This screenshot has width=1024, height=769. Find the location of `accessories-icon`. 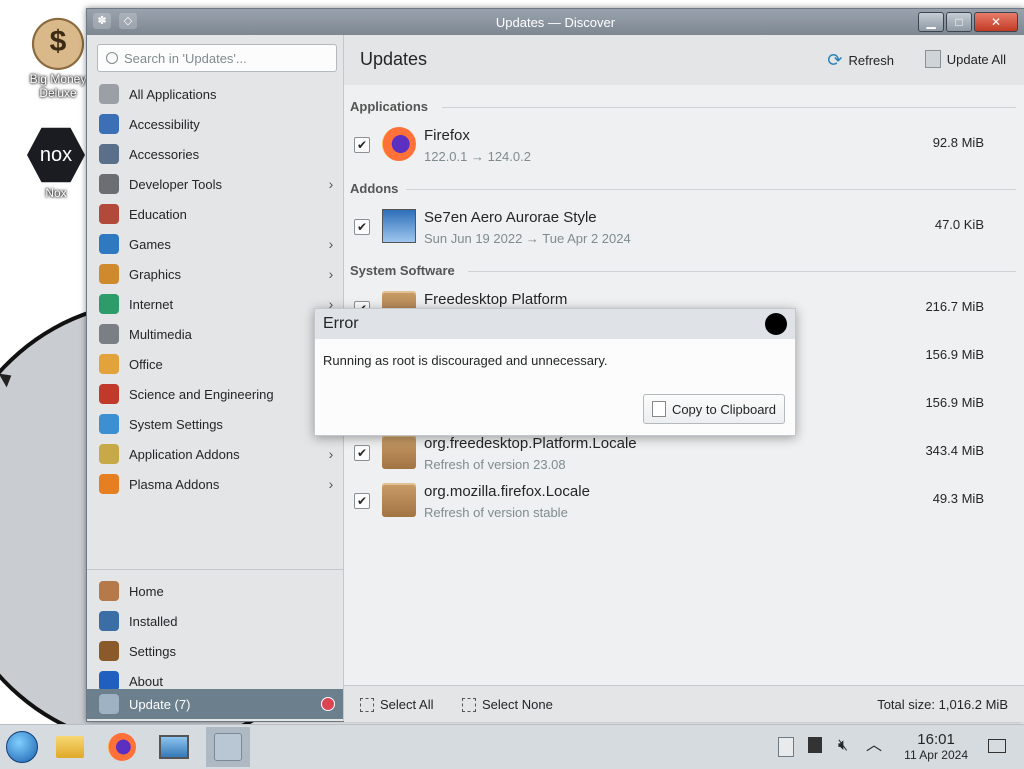

accessories-icon is located at coordinates (109, 154).